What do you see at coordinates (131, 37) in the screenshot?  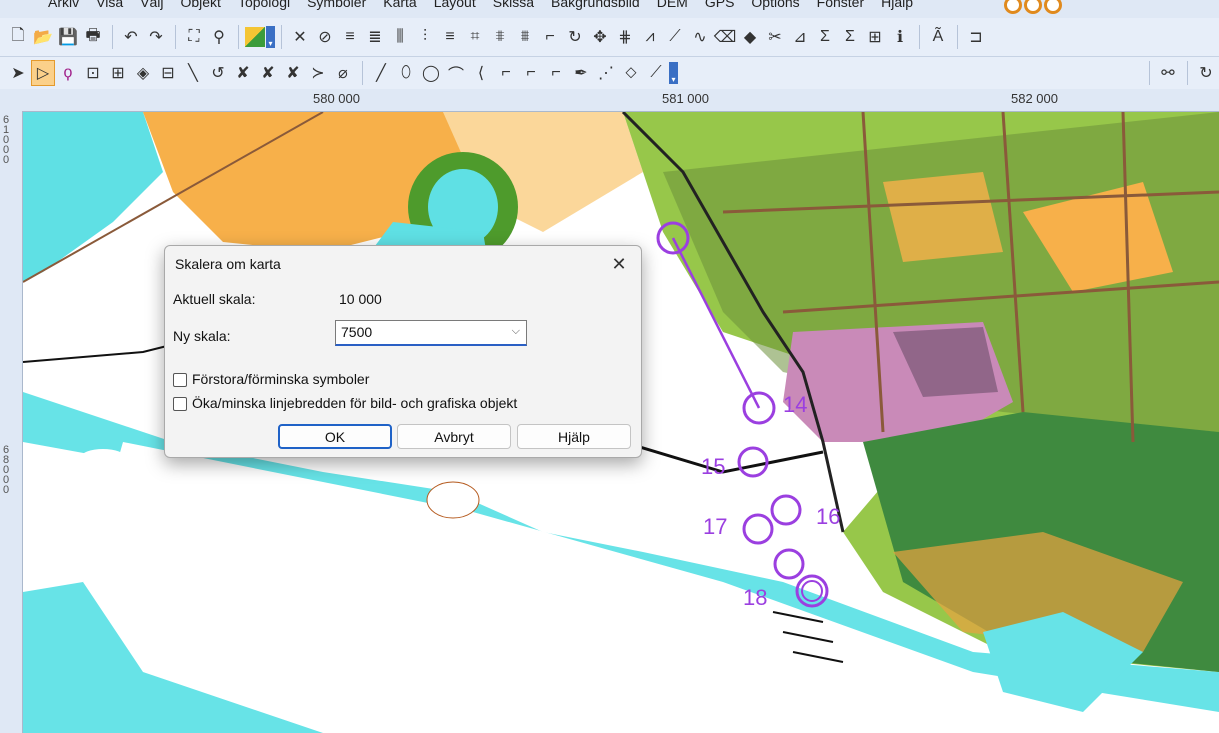 I see `undo-icon: ↶` at bounding box center [131, 37].